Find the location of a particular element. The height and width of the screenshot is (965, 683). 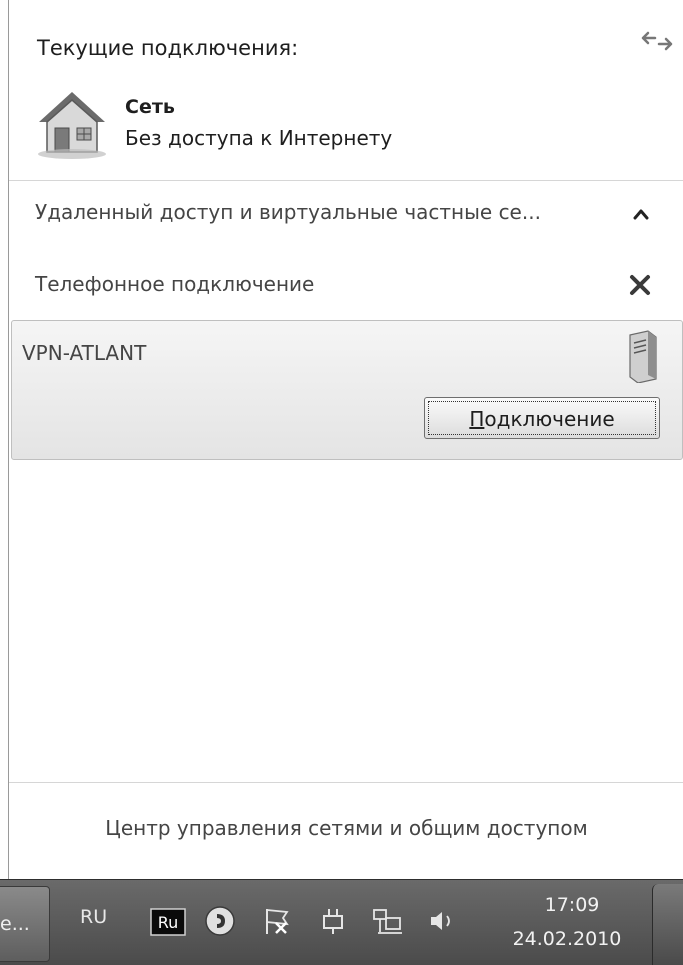

chevron-up-icon is located at coordinates (641, 214).